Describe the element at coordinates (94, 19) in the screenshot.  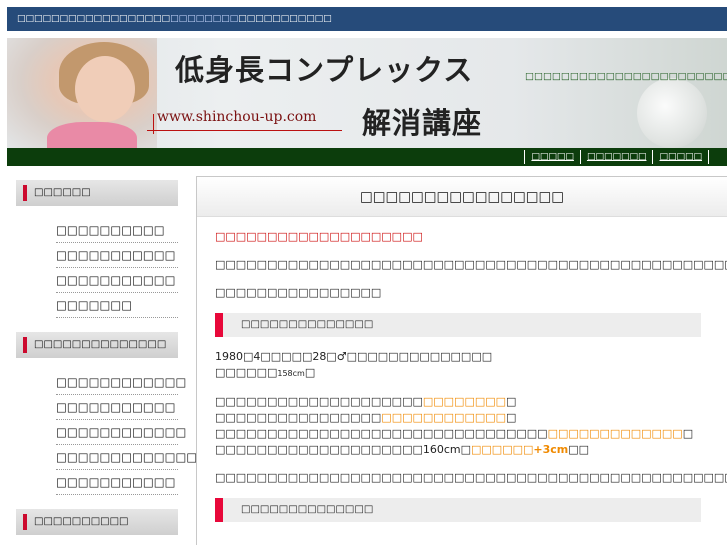
I see `topbar-text-before: □□□□□□□□□□□□□□□□□□` at that location.